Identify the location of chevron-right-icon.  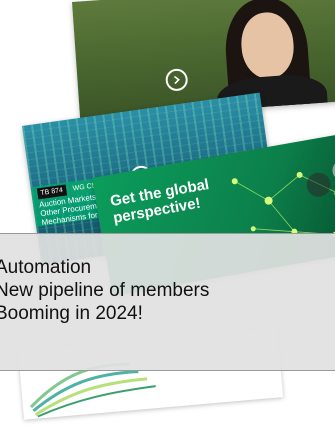
(176, 80).